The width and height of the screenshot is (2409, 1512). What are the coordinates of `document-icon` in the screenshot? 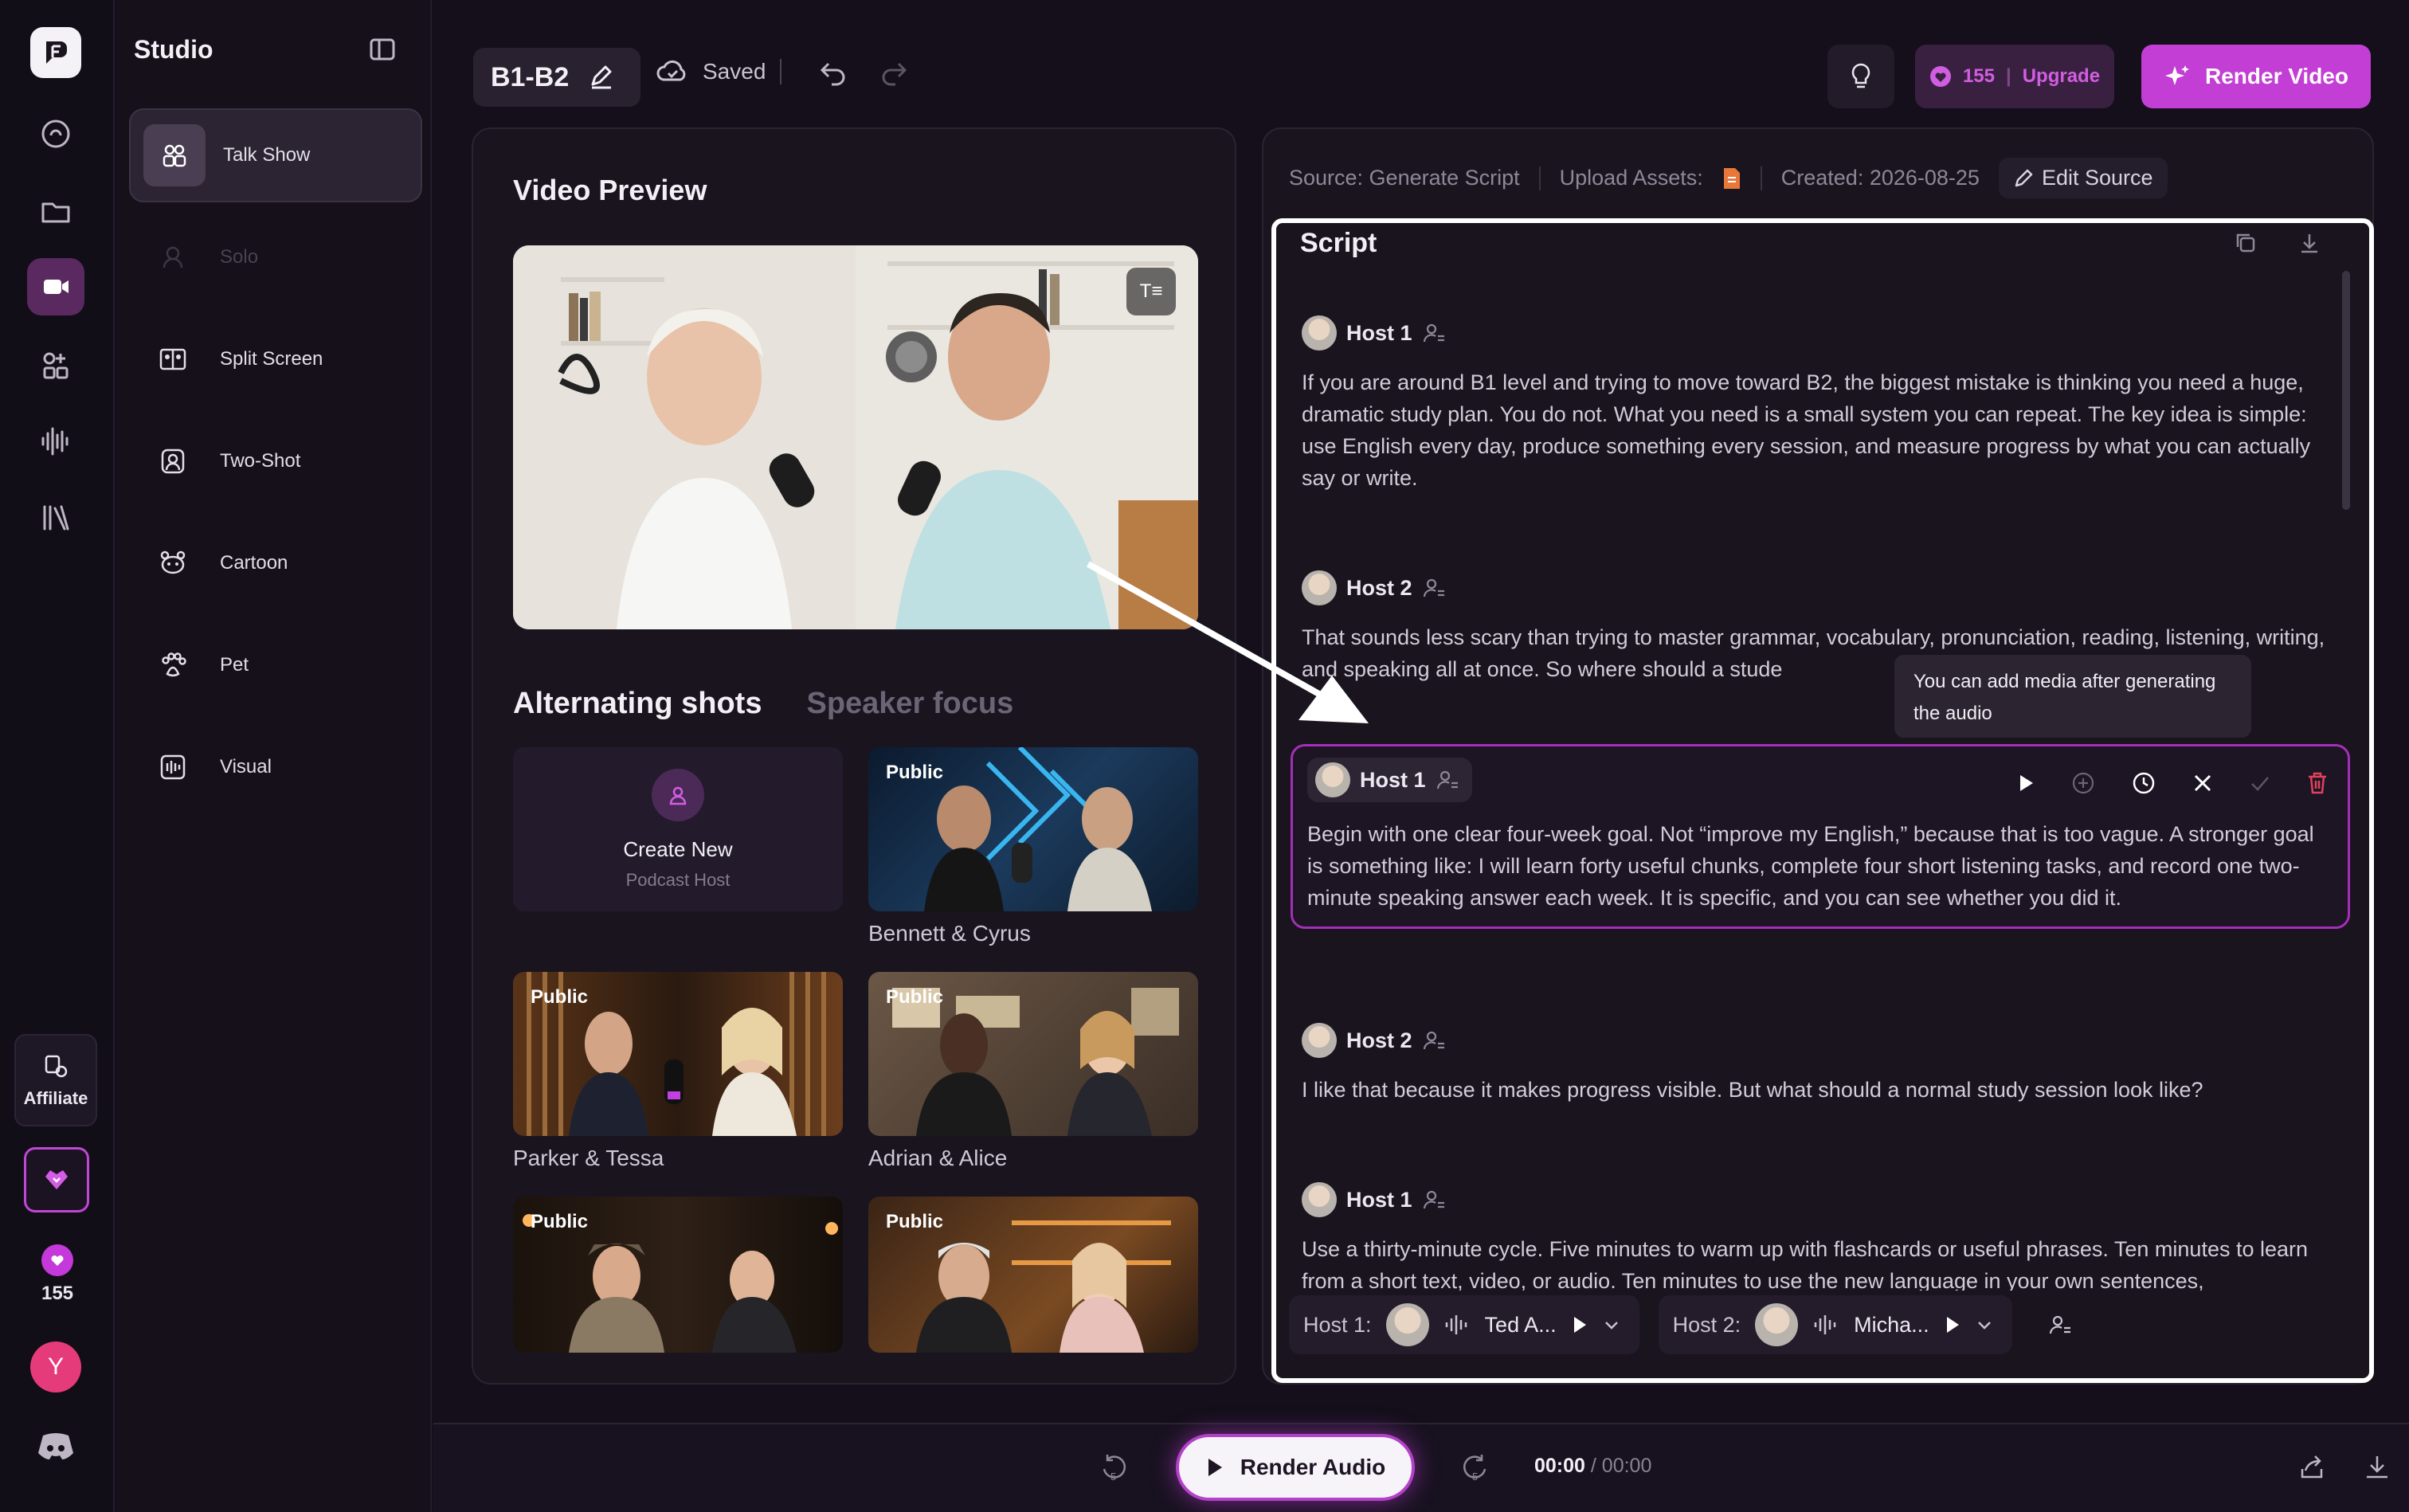 It's located at (1731, 178).